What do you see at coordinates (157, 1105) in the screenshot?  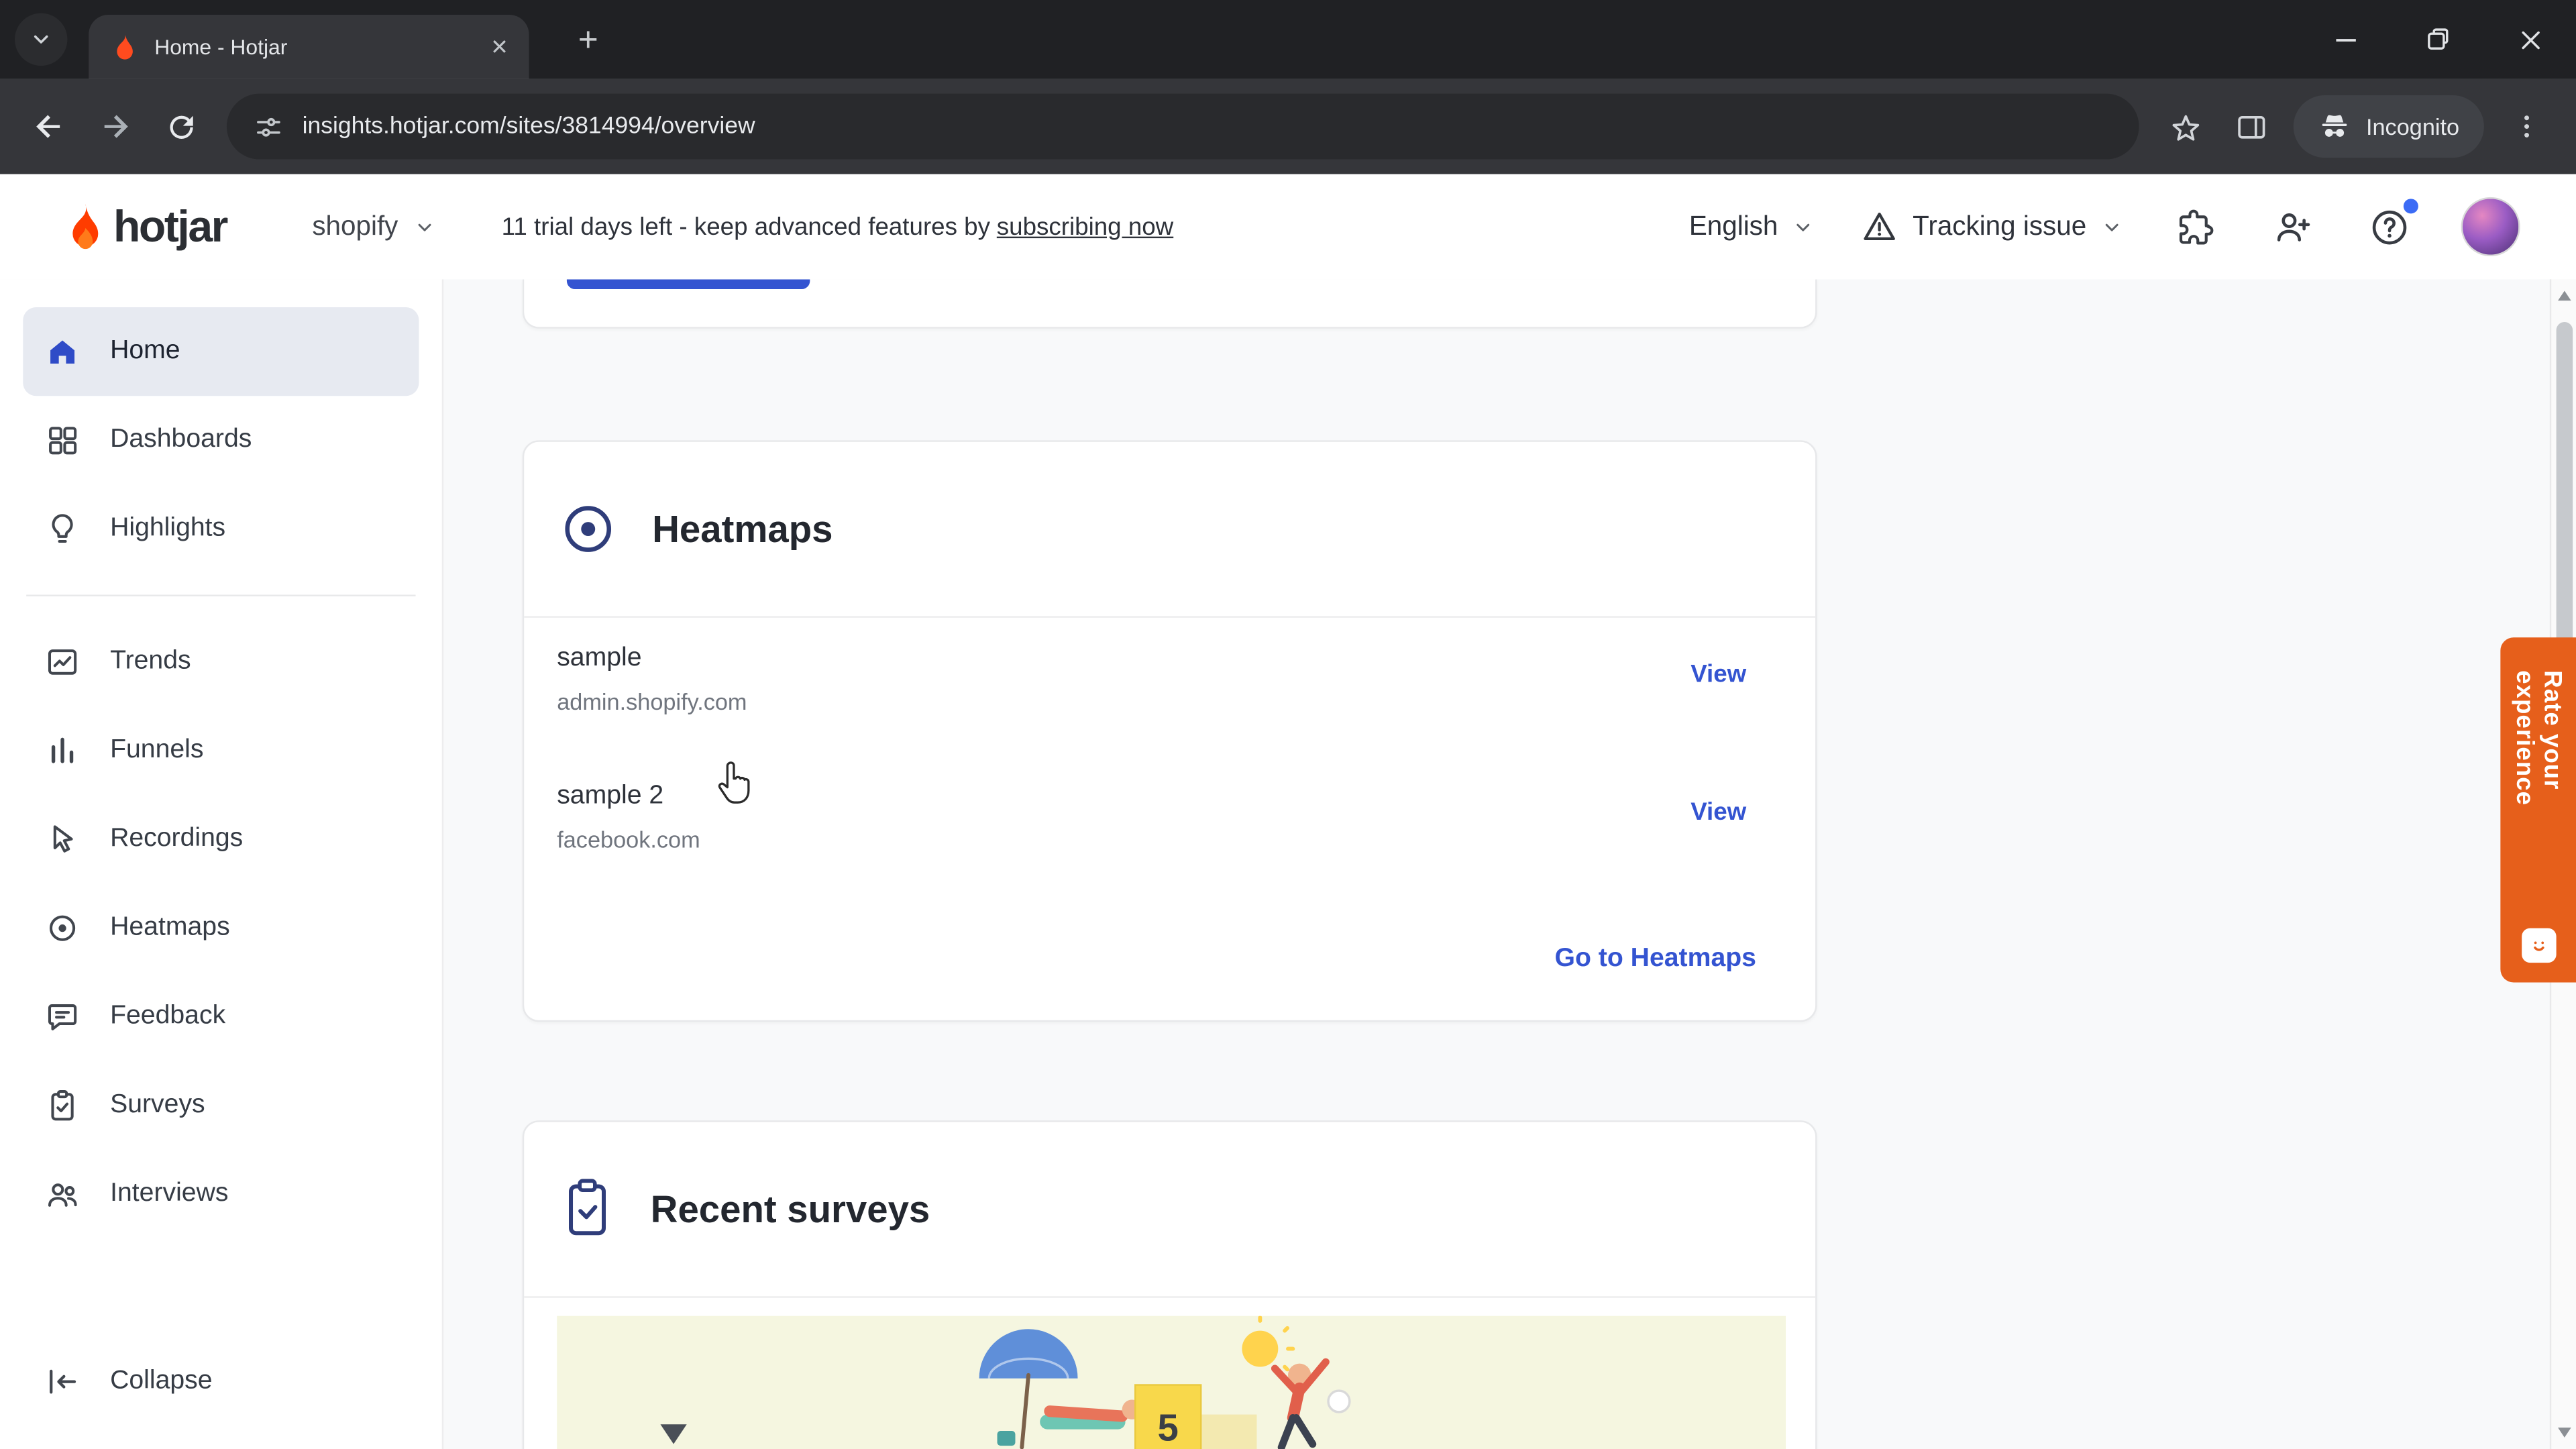 I see `sidebar-item-label: Surveys` at bounding box center [157, 1105].